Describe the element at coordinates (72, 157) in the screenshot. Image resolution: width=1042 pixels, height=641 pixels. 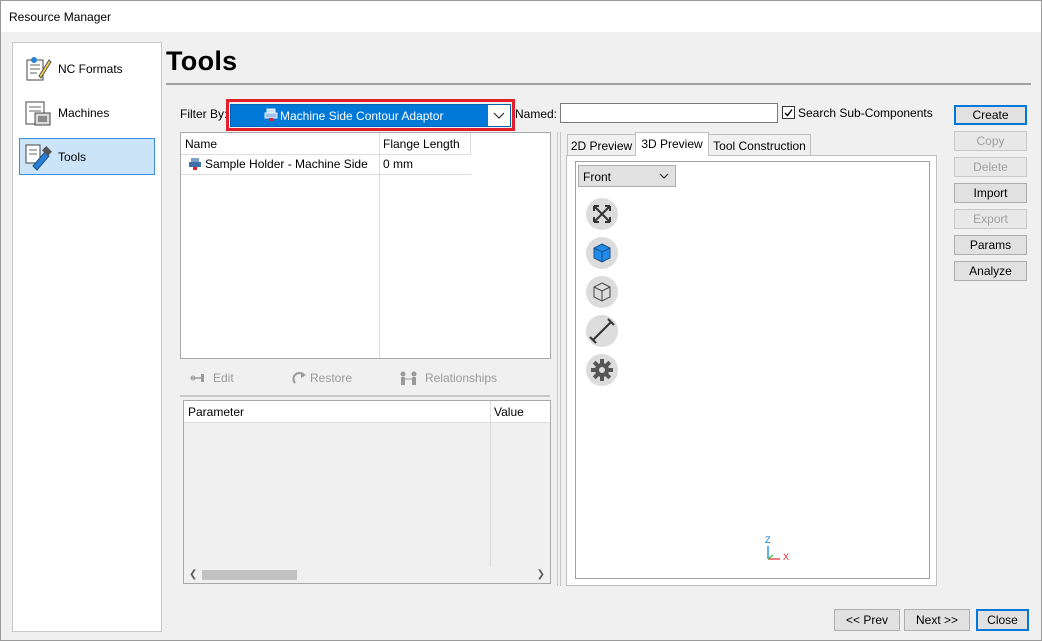
I see `nav-item-label: Tools` at that location.